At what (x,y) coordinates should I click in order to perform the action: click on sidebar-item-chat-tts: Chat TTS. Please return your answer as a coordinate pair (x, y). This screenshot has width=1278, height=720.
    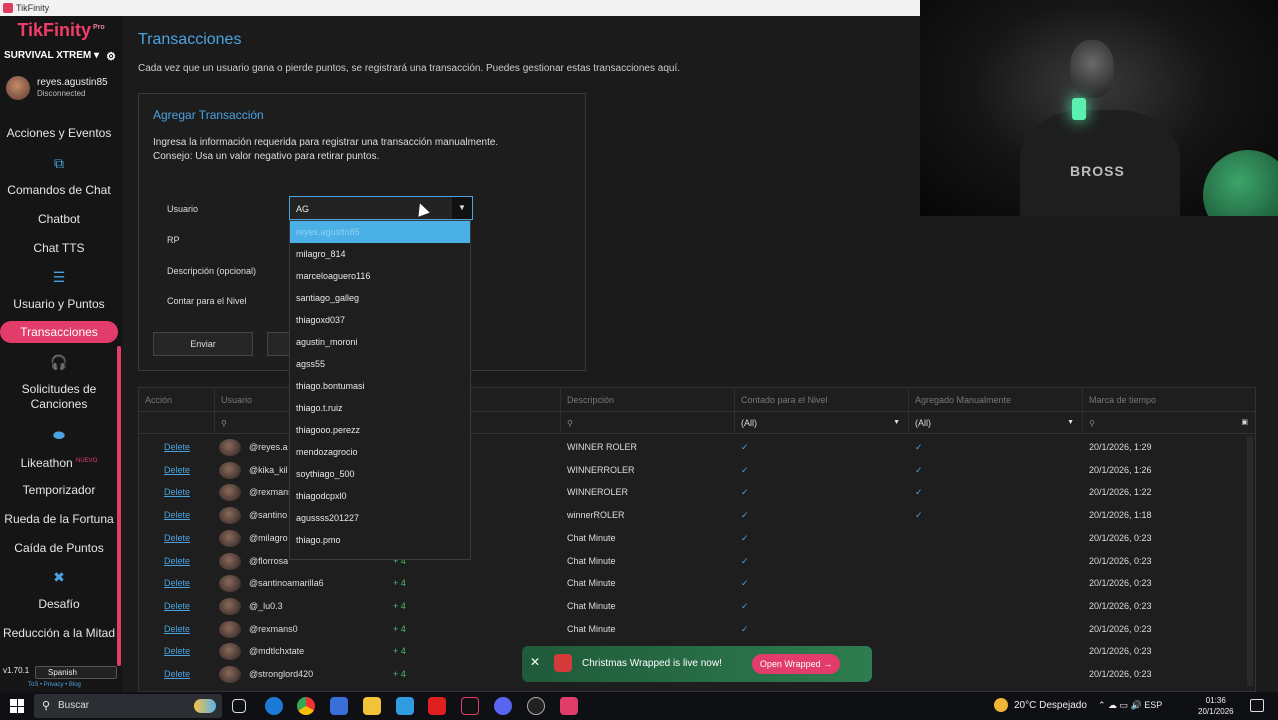
    Looking at the image, I should click on (59, 248).